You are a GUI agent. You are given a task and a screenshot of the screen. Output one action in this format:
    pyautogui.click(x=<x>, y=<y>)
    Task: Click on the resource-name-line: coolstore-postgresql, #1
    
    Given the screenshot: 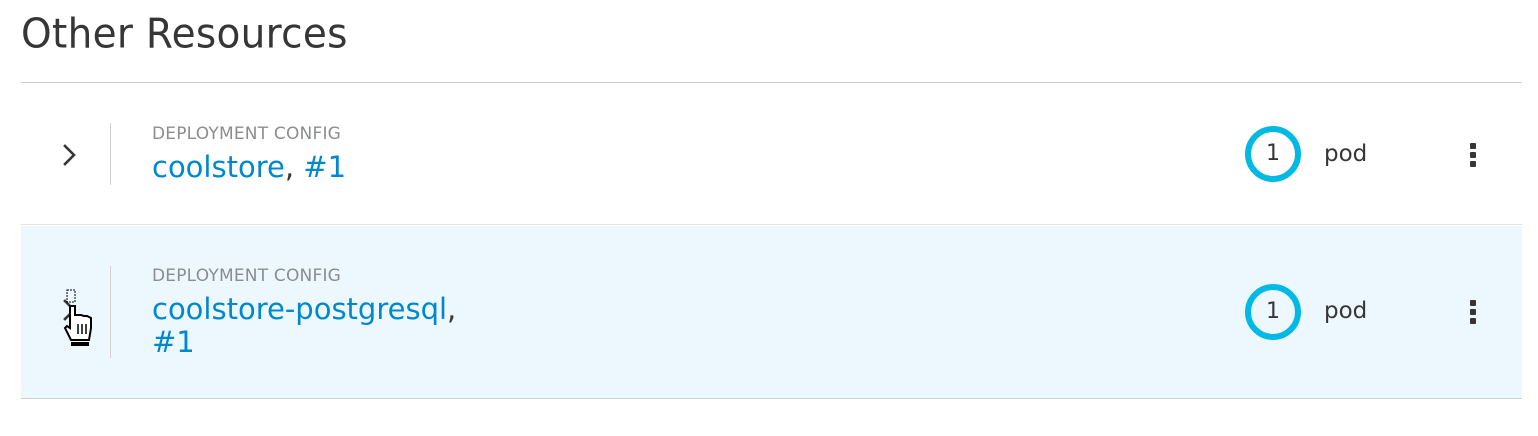 What is the action you would take?
    pyautogui.click(x=342, y=326)
    